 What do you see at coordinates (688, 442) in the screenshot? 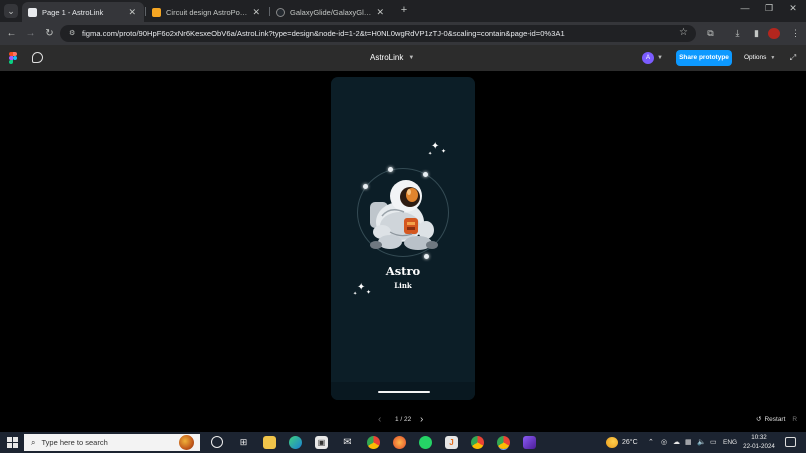
I see `network-icon: ▦` at bounding box center [688, 442].